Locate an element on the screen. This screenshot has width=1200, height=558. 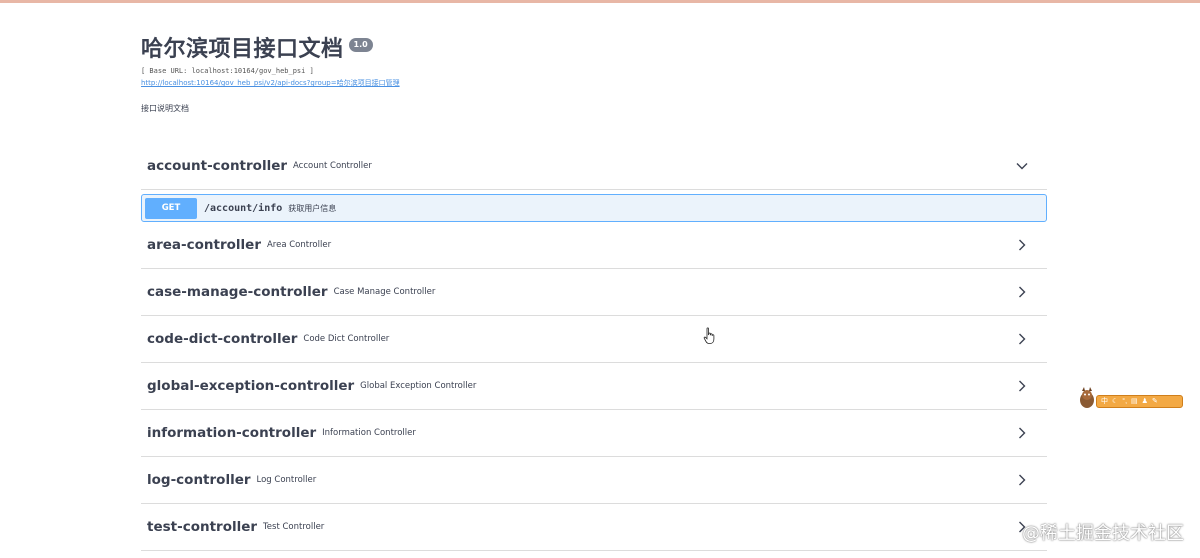
controller-name: log-controller is located at coordinates (199, 480).